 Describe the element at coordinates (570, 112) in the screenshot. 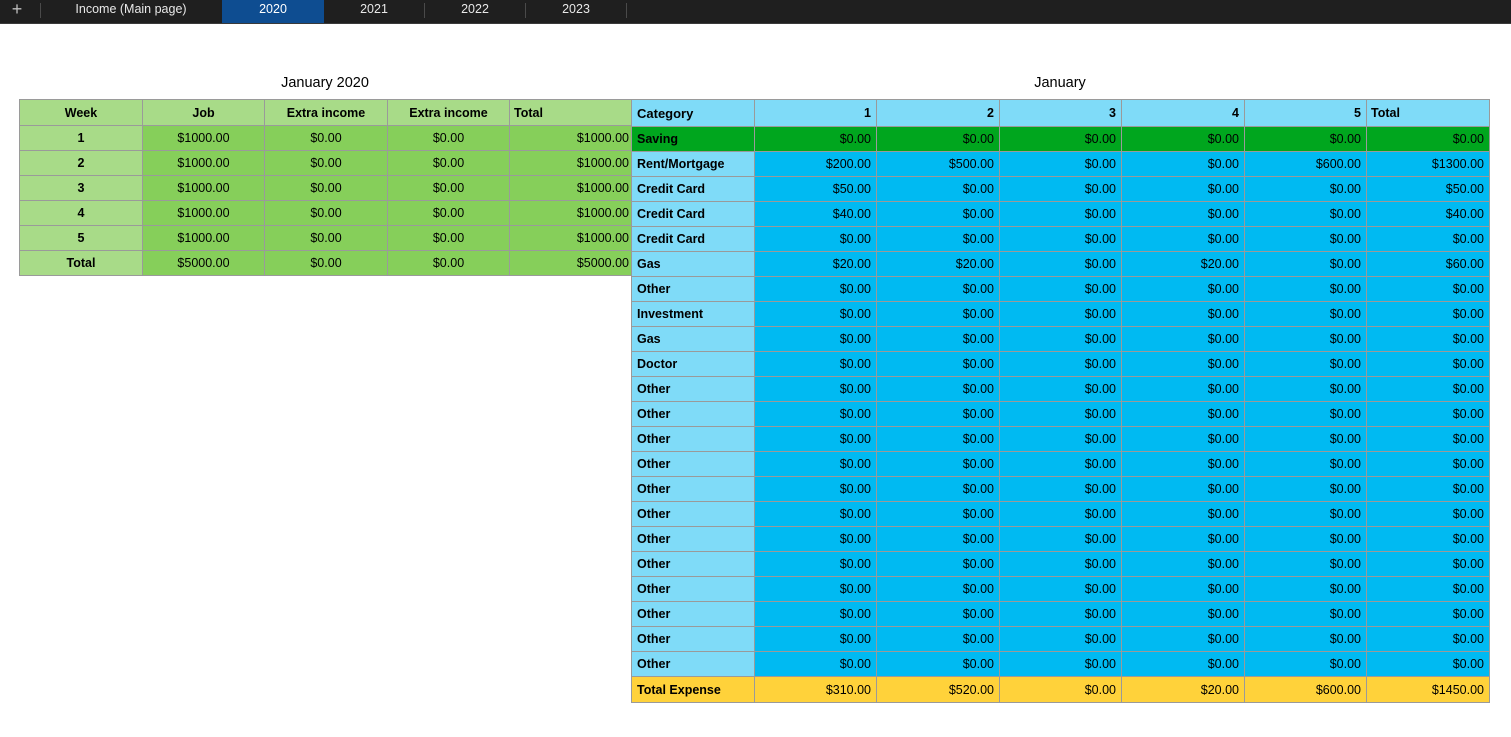

I see `income-header-cell: Total` at that location.